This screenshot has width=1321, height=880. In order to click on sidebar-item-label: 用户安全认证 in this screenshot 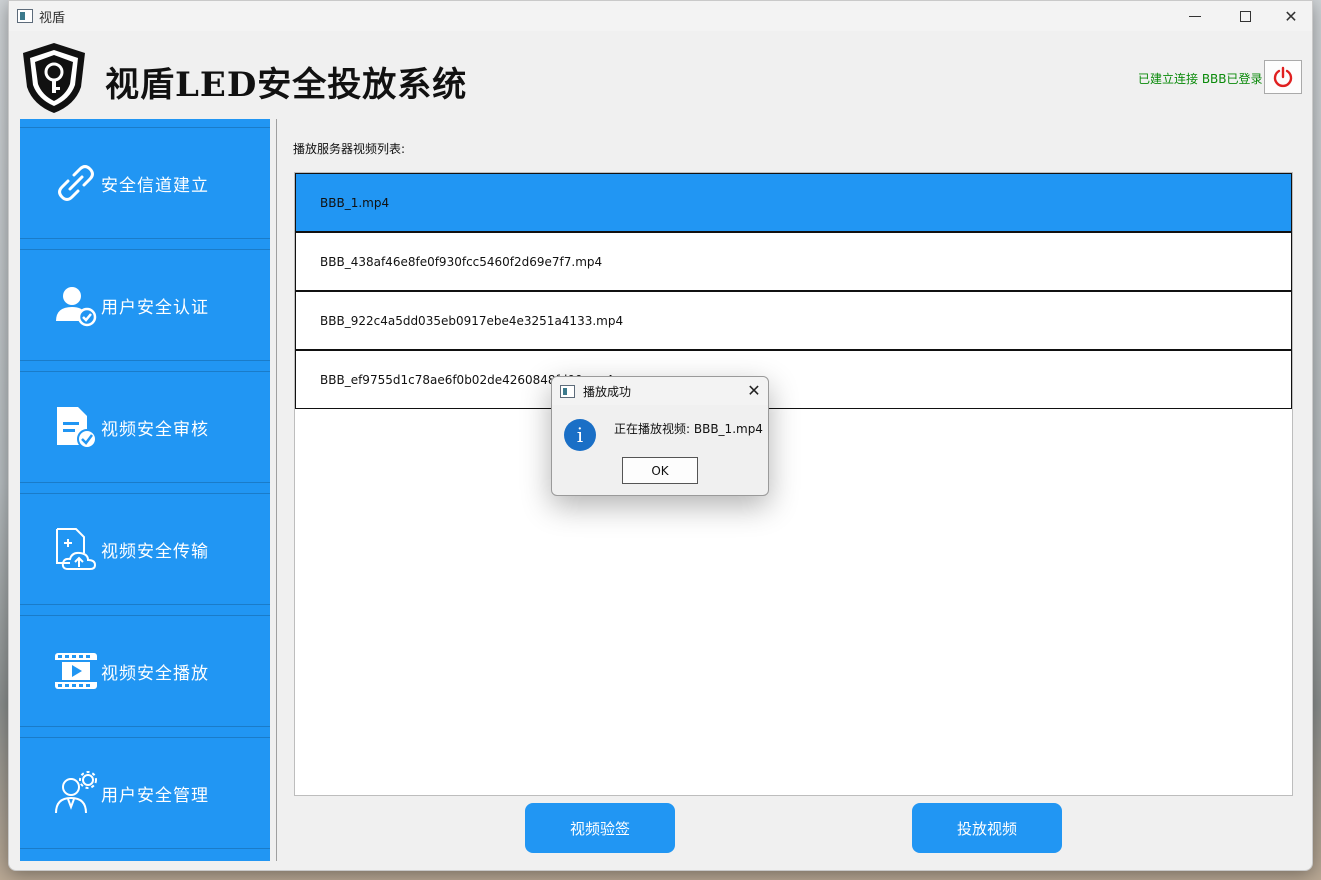, I will do `click(155, 307)`.